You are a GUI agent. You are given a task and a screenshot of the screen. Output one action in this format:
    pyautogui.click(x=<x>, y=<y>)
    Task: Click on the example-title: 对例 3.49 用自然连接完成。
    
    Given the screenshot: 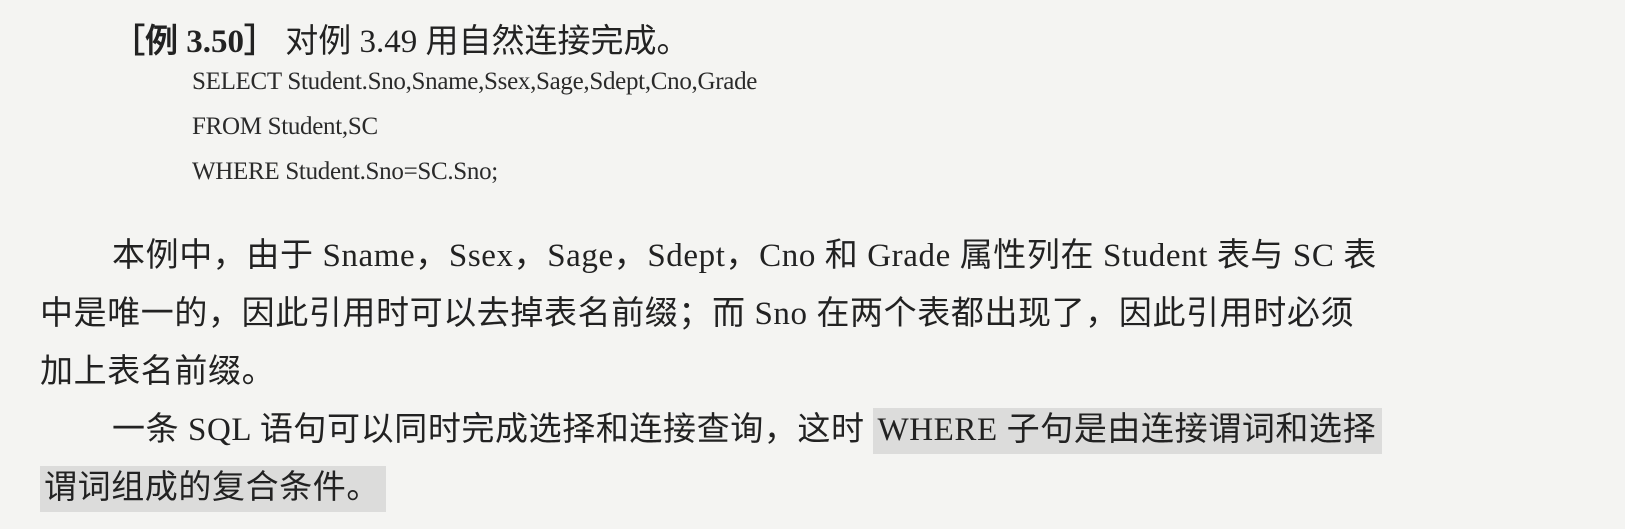 What is the action you would take?
    pyautogui.click(x=487, y=42)
    